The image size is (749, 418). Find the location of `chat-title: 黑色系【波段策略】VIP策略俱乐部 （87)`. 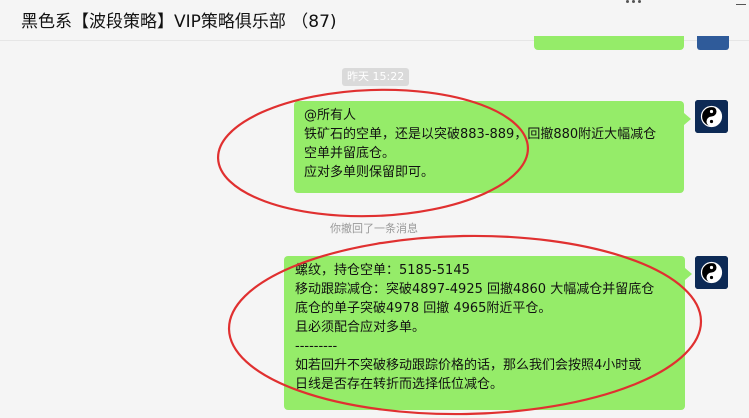

chat-title: 黑色系【波段策略】VIP策略俱乐部 （87) is located at coordinates (179, 22).